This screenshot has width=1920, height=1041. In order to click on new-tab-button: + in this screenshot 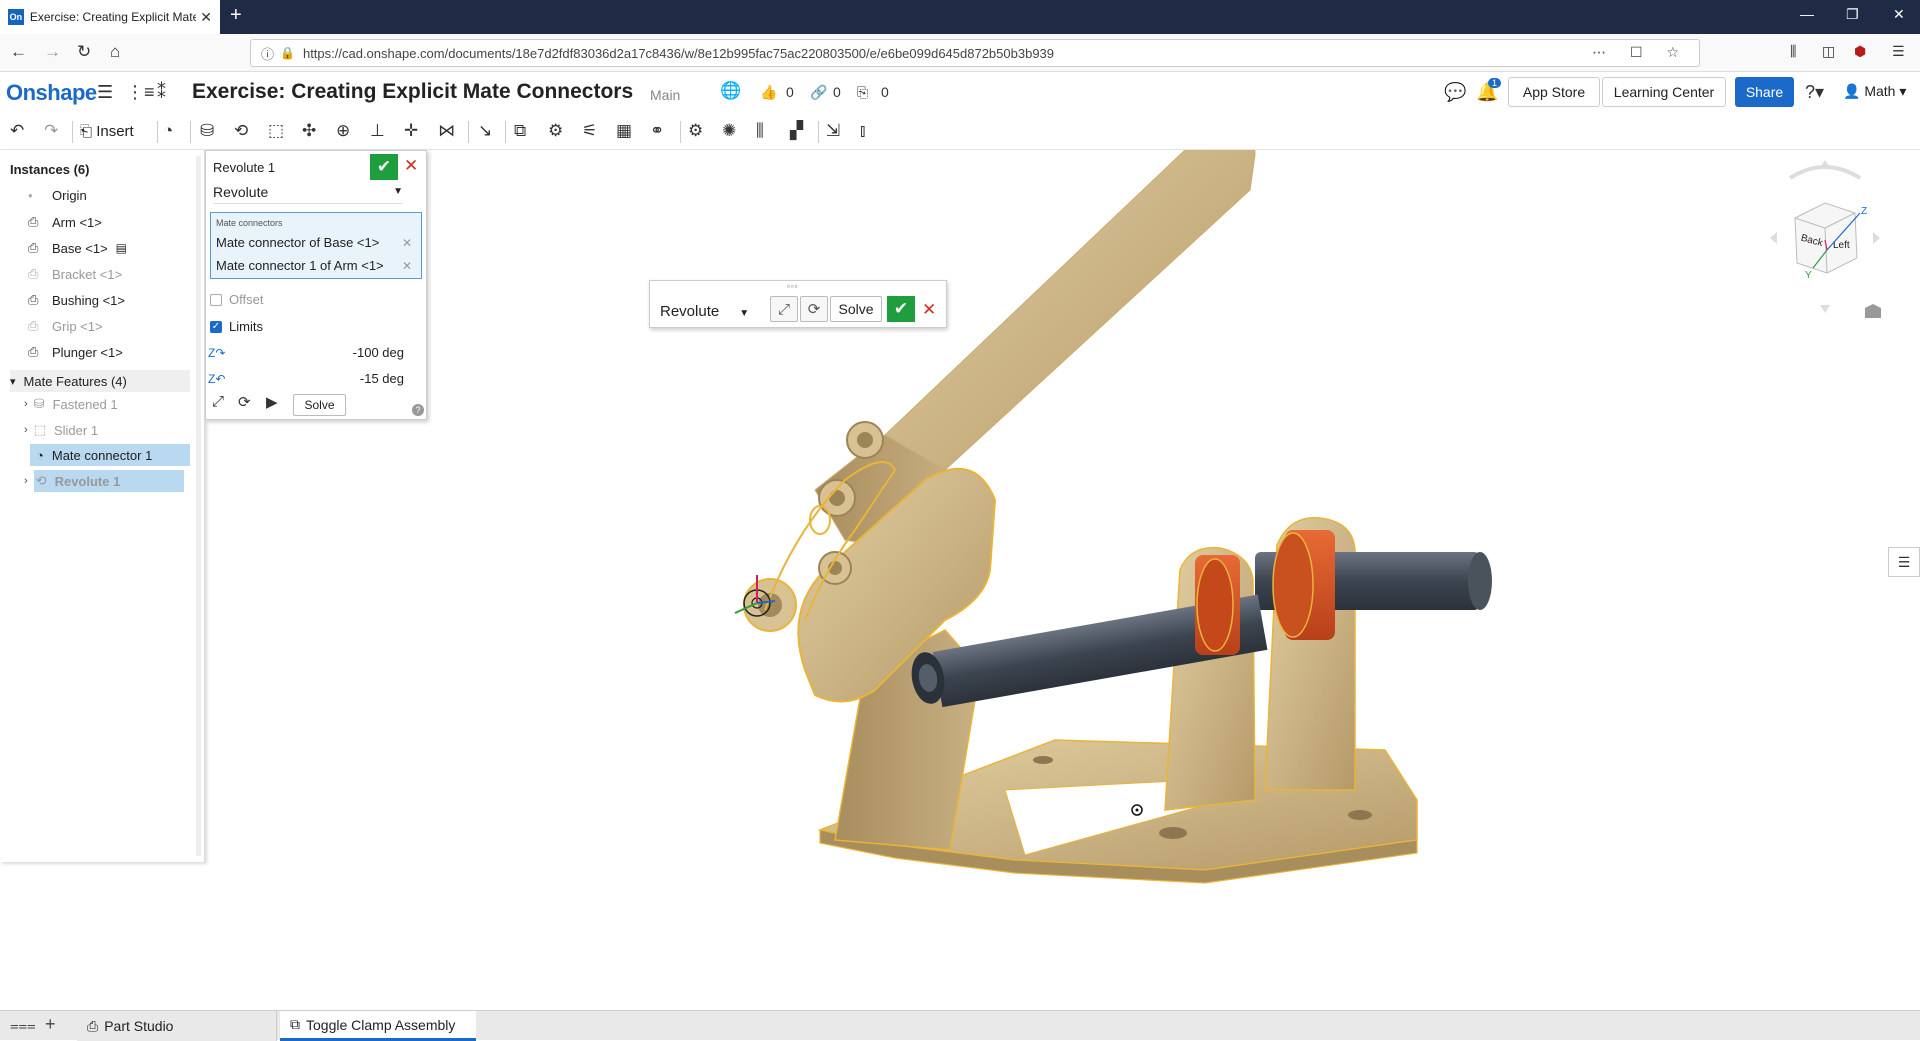, I will do `click(236, 15)`.